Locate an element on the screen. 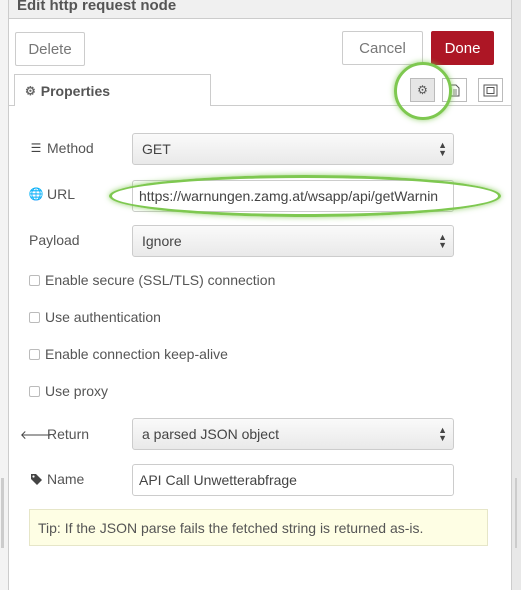 This screenshot has width=521, height=590. appearance-tab-button is located at coordinates (490, 90).